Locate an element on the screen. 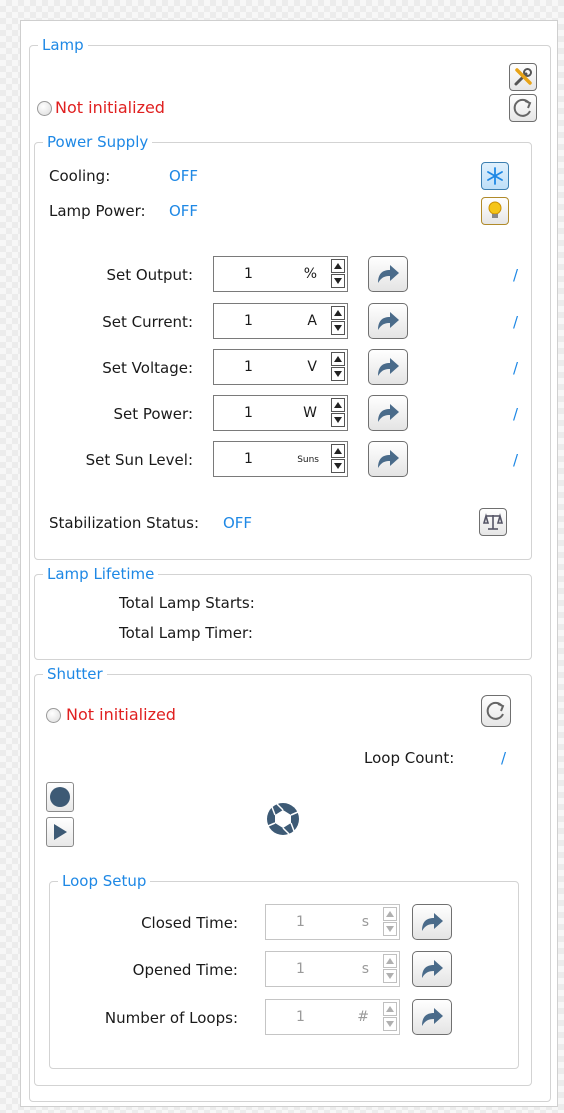  number-of-loops-down-button is located at coordinates (390, 1024).